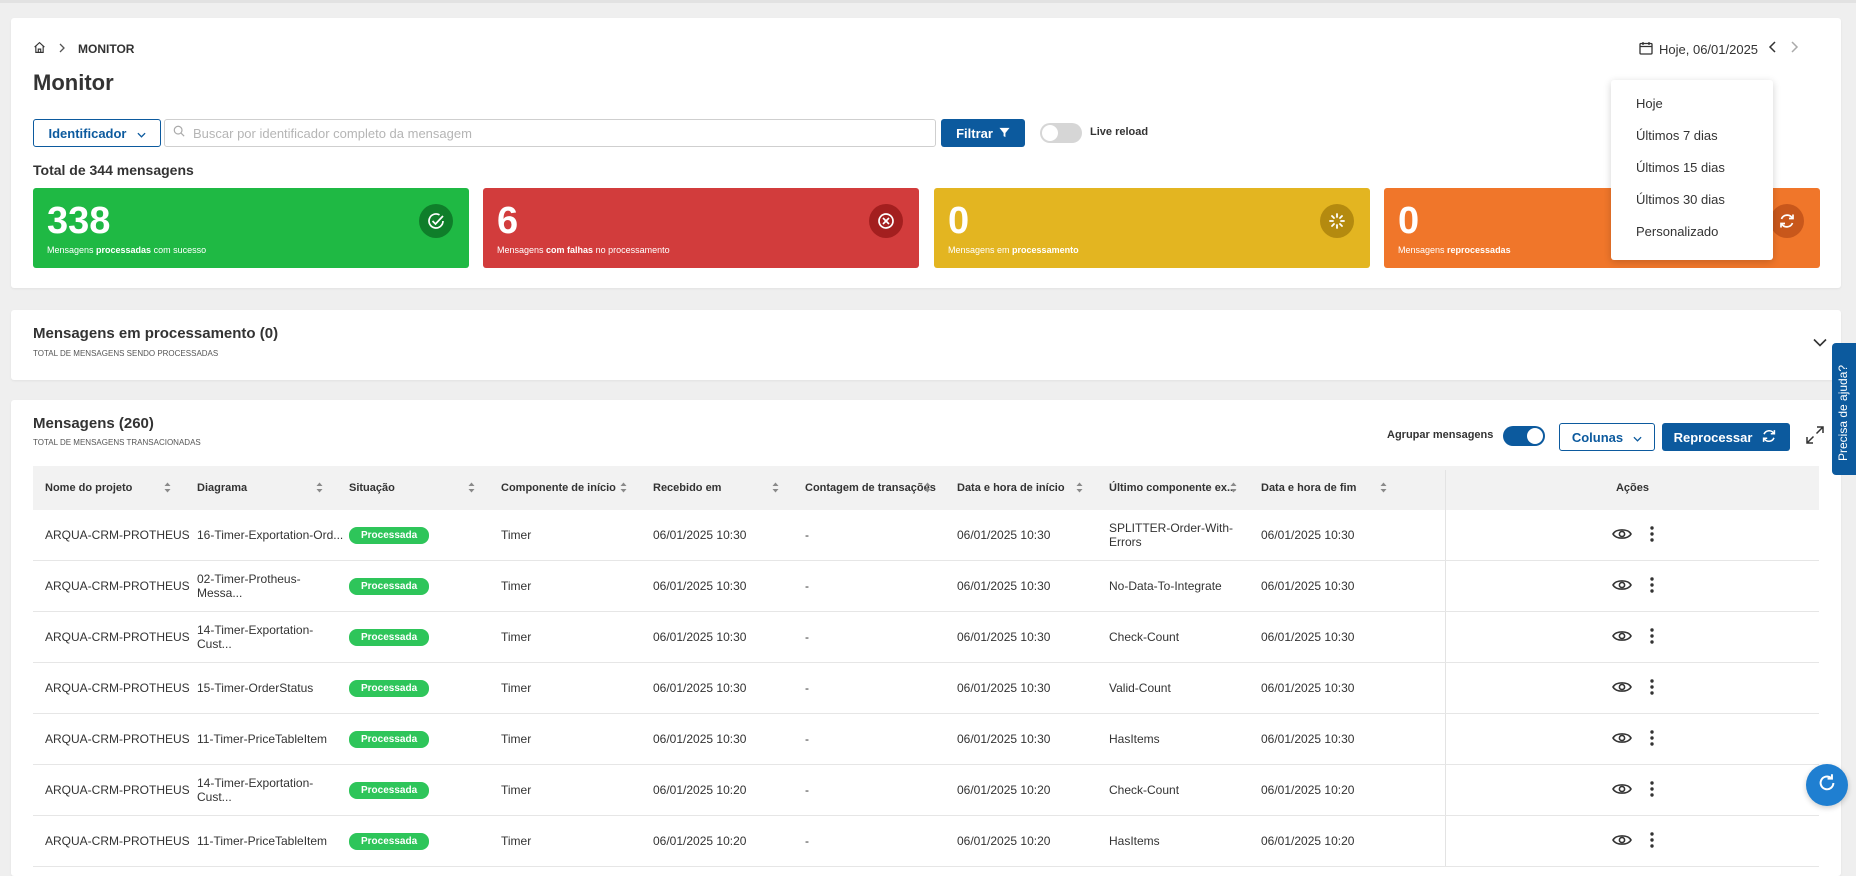 This screenshot has height=876, width=1856. What do you see at coordinates (251, 228) in the screenshot?
I see `stat-card-success: 338 Mensagens processadas com sucesso` at bounding box center [251, 228].